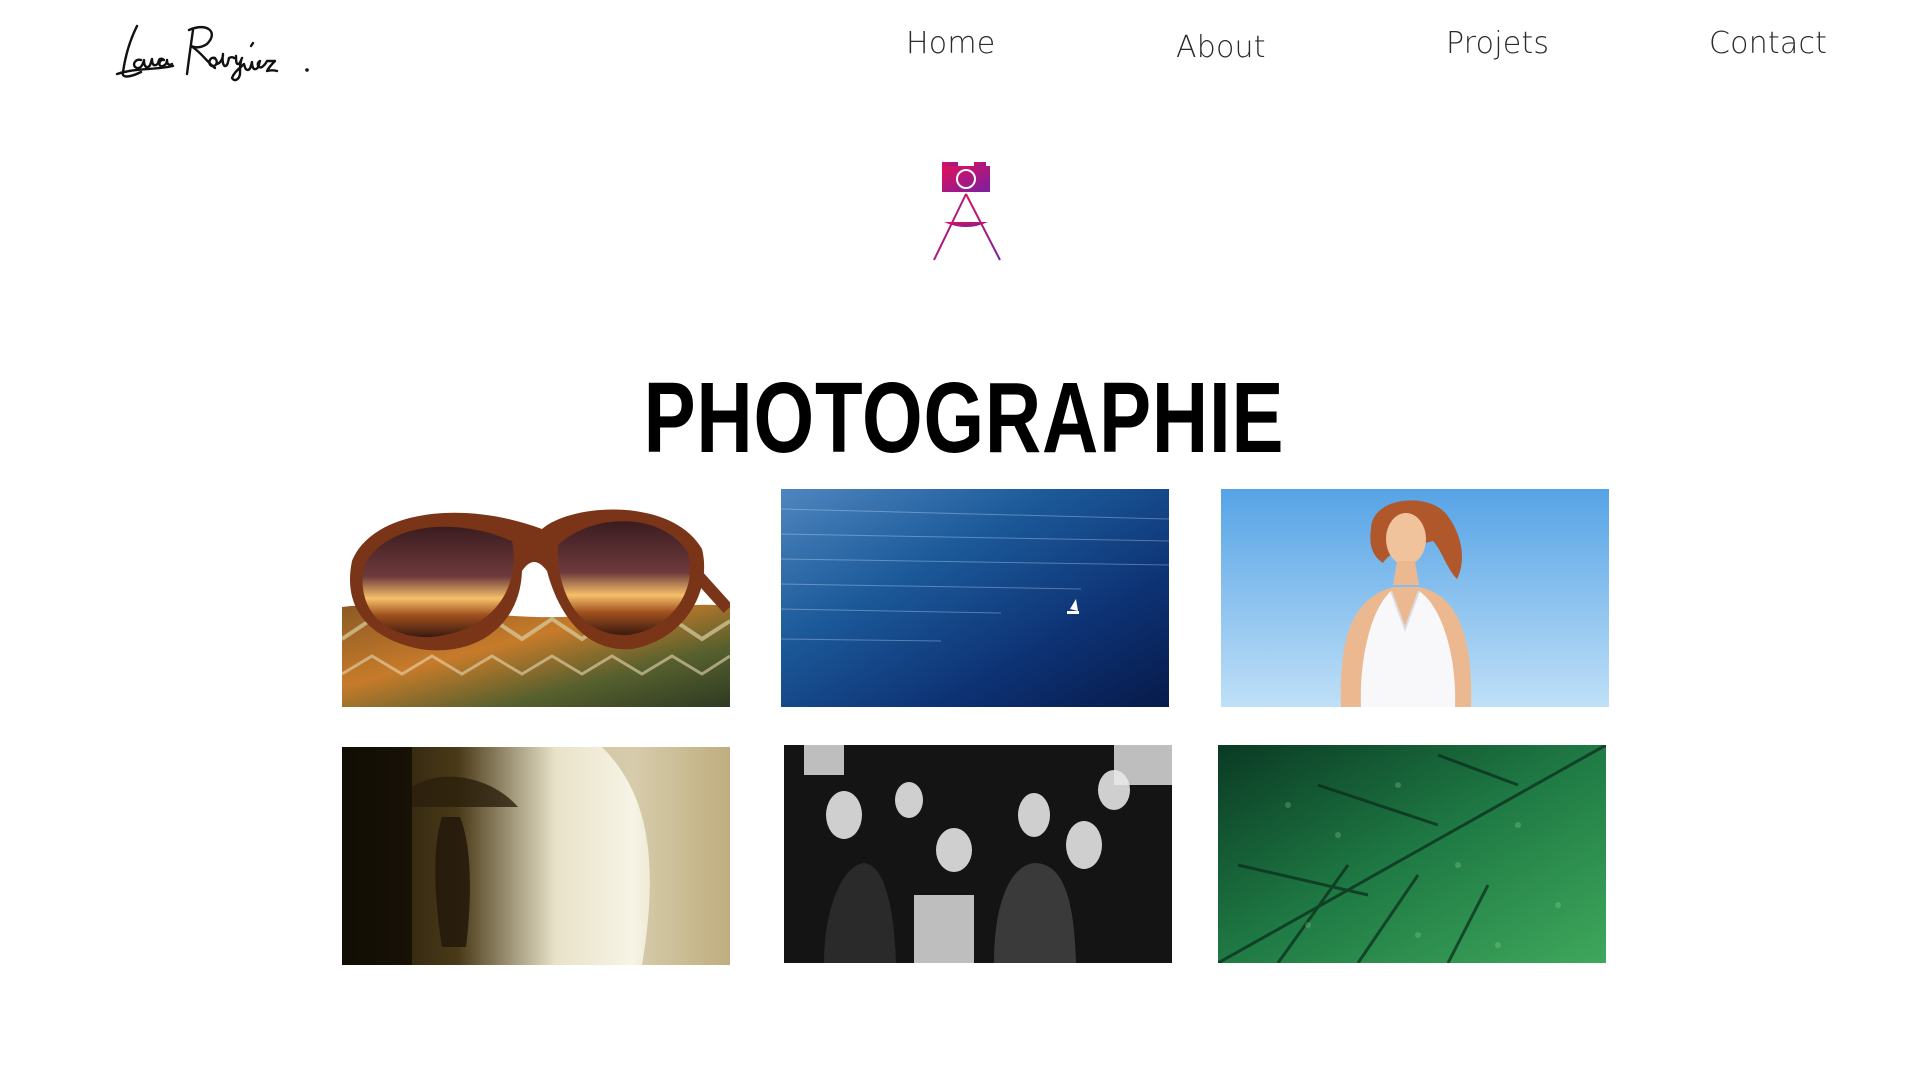 This screenshot has height=1080, width=1920. Describe the element at coordinates (1497, 43) in the screenshot. I see `nav-projets-link: Projets` at that location.